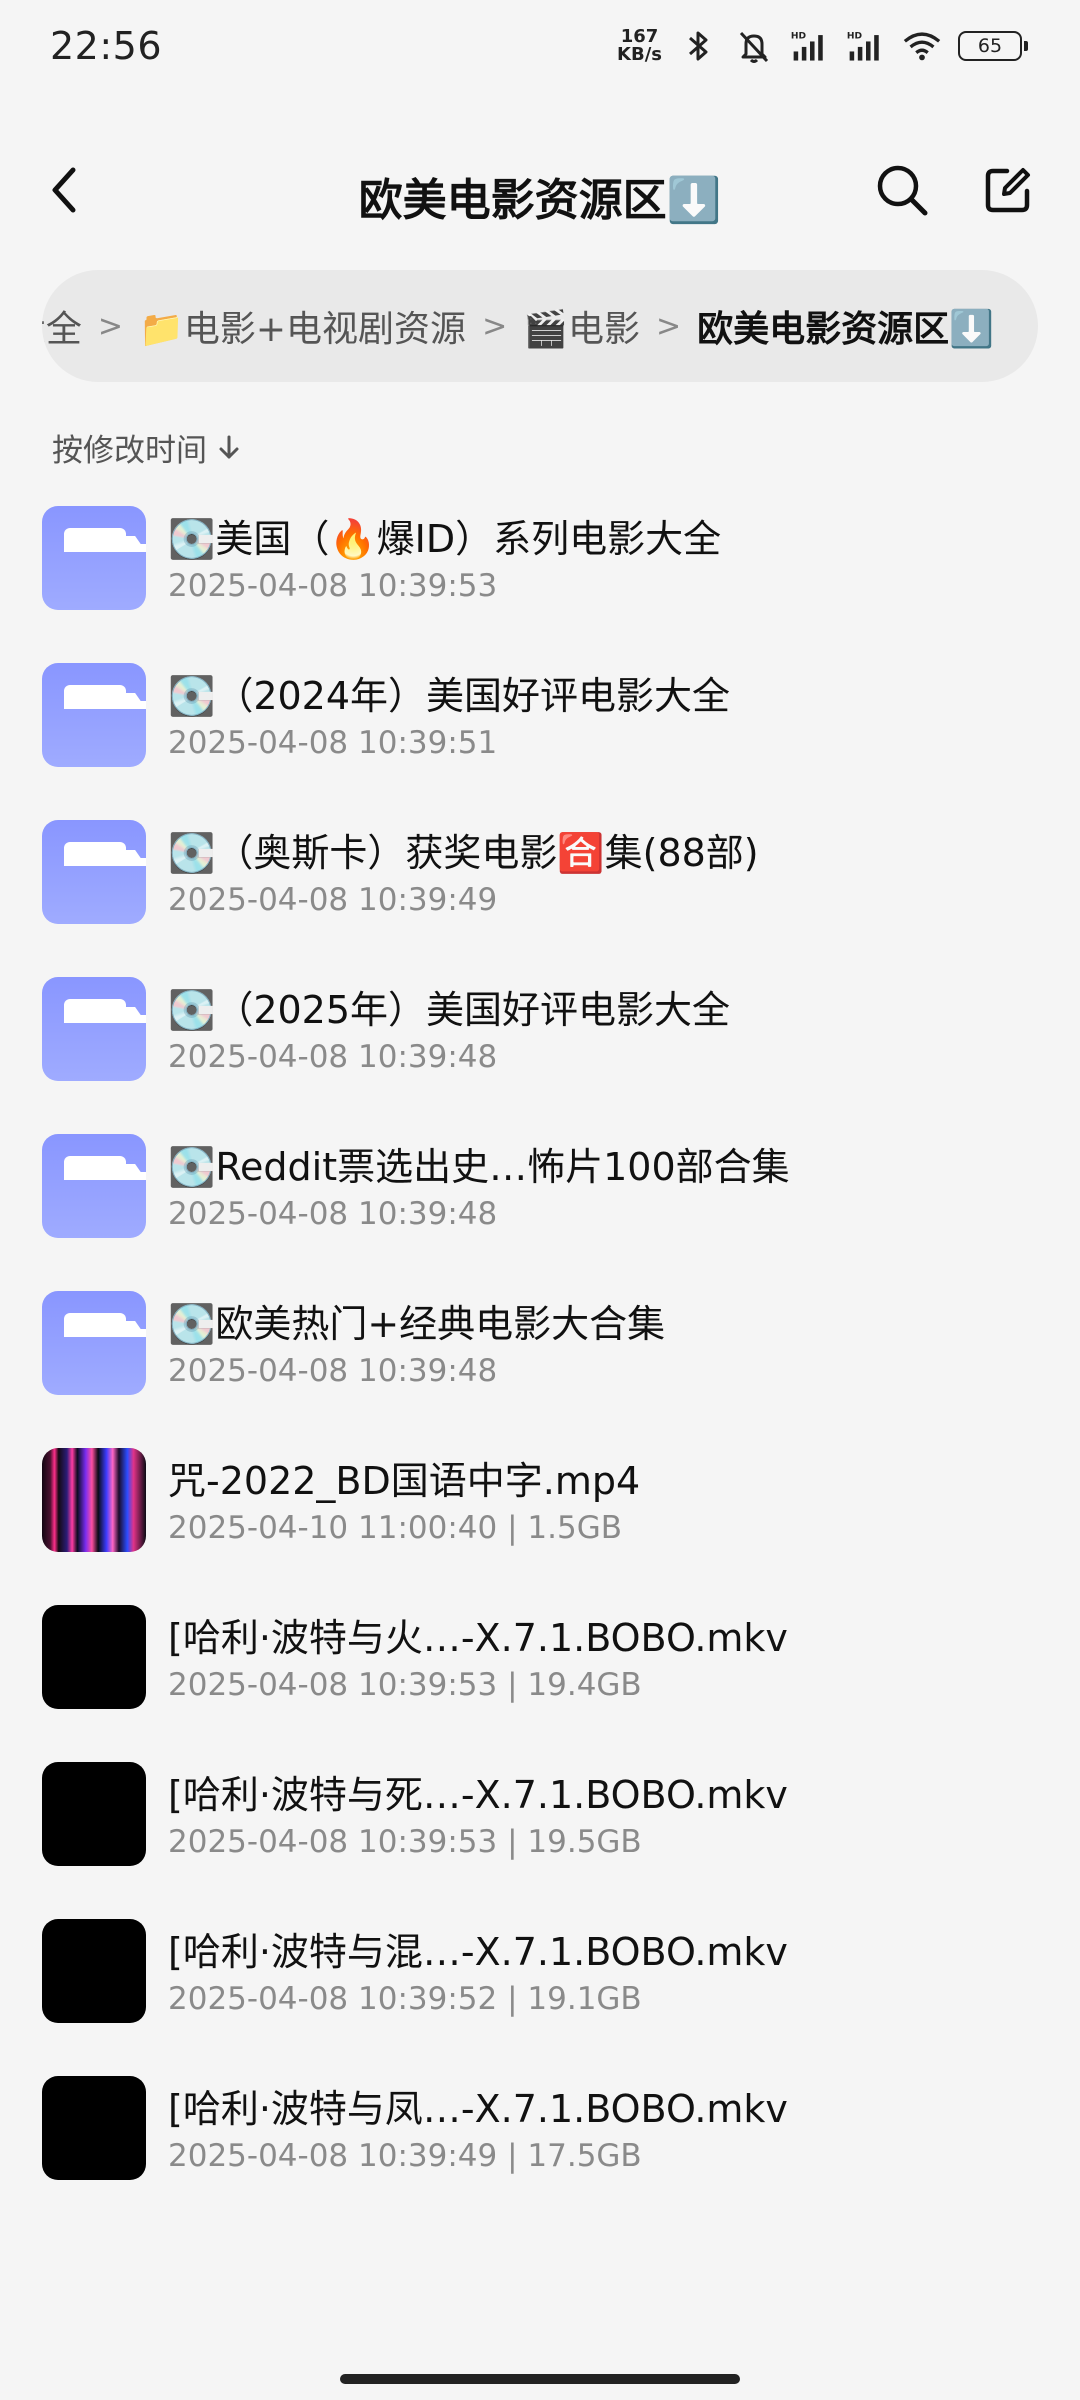  I want to click on back-button, so click(64, 190).